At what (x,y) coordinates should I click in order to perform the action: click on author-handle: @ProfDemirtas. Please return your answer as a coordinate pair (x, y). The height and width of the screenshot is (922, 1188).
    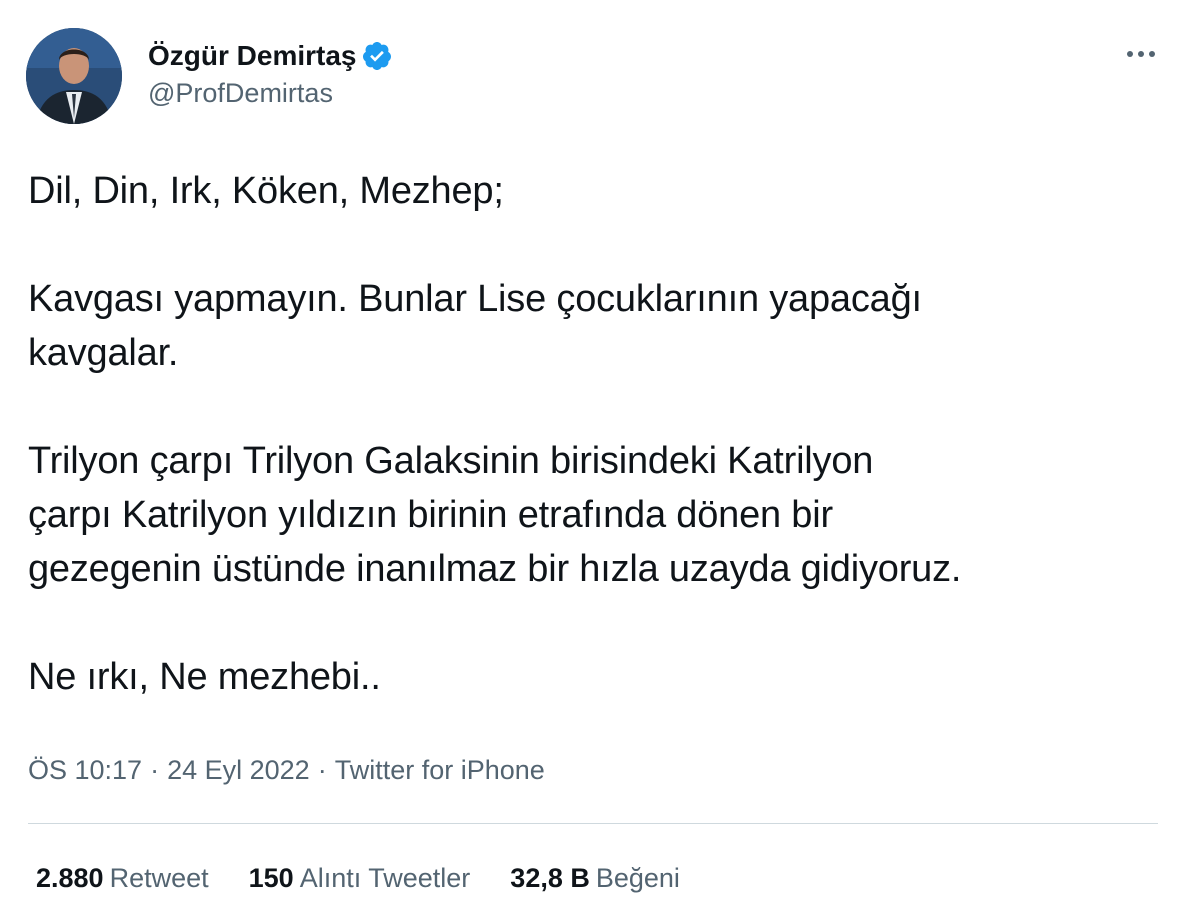
    Looking at the image, I should click on (270, 93).